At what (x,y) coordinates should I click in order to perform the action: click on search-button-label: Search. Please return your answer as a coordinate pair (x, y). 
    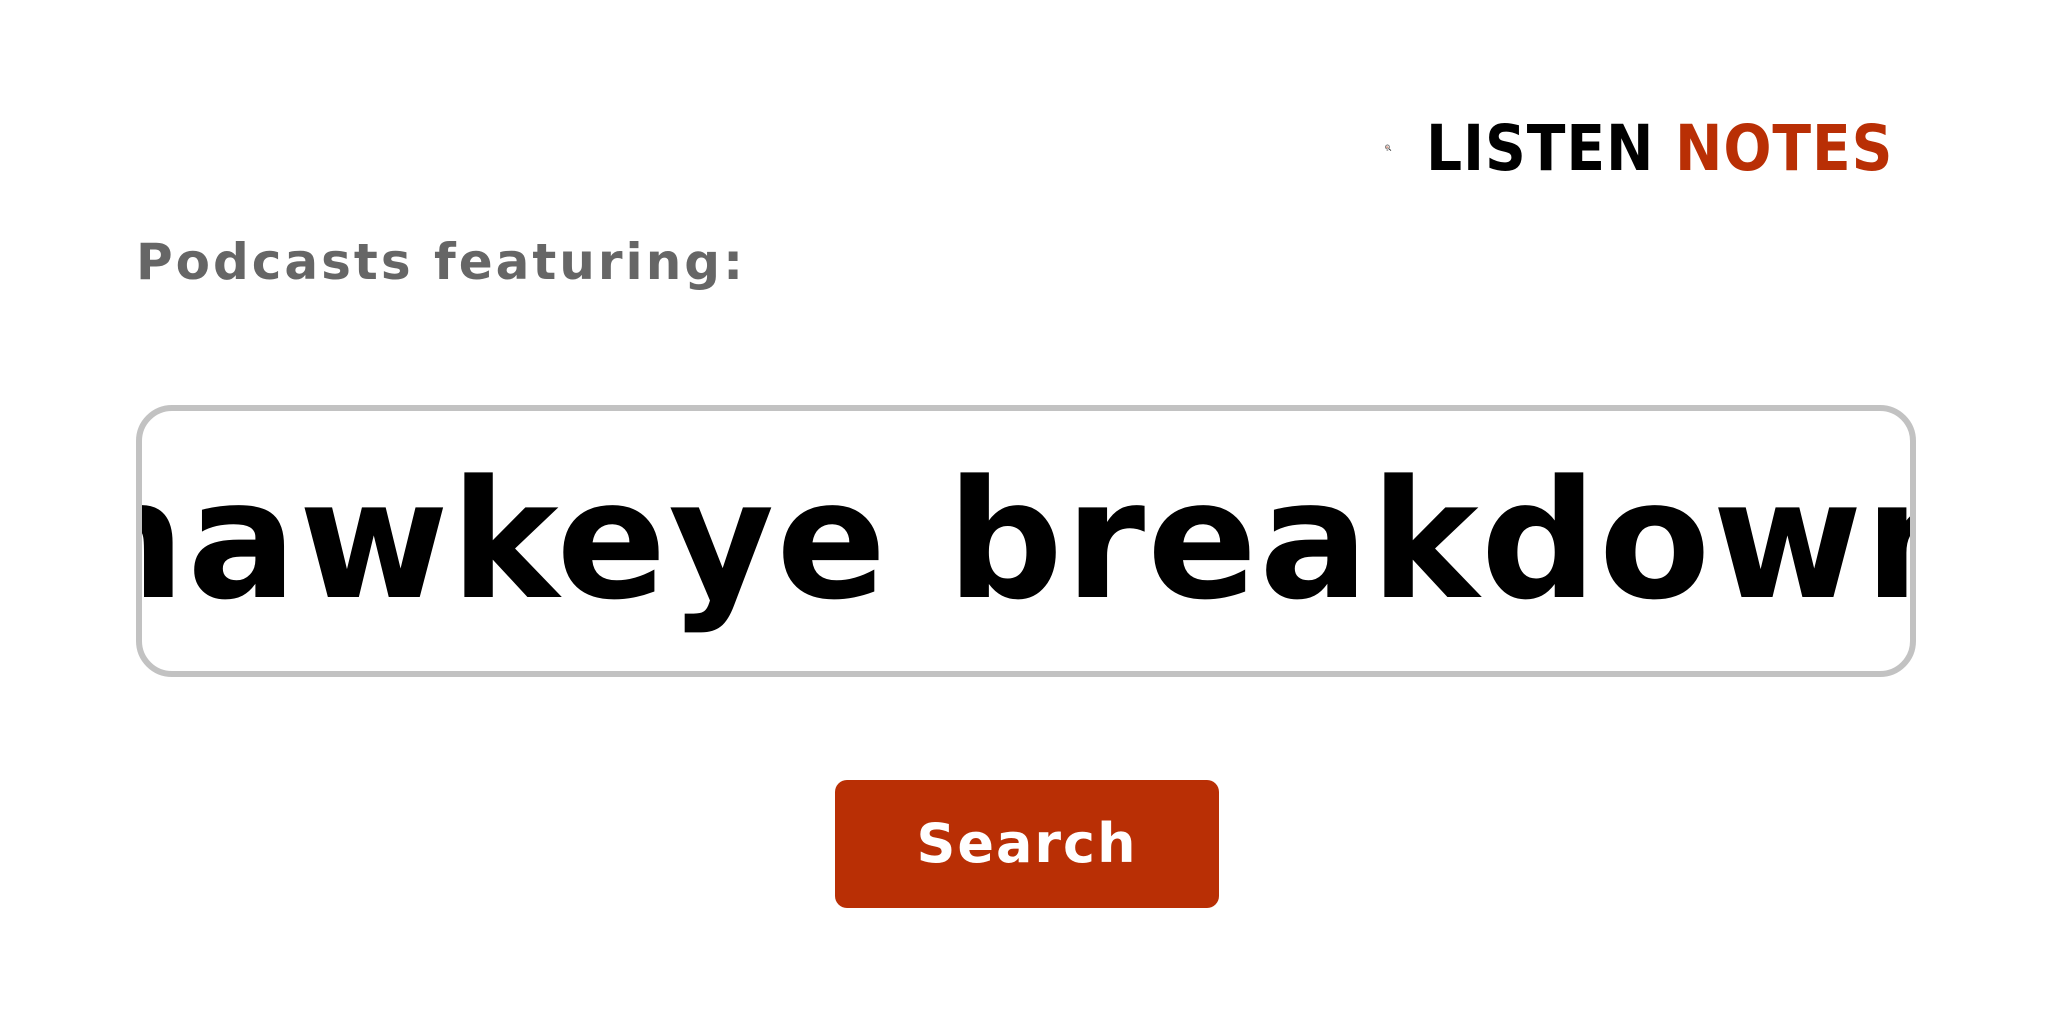
    Looking at the image, I should click on (1027, 843).